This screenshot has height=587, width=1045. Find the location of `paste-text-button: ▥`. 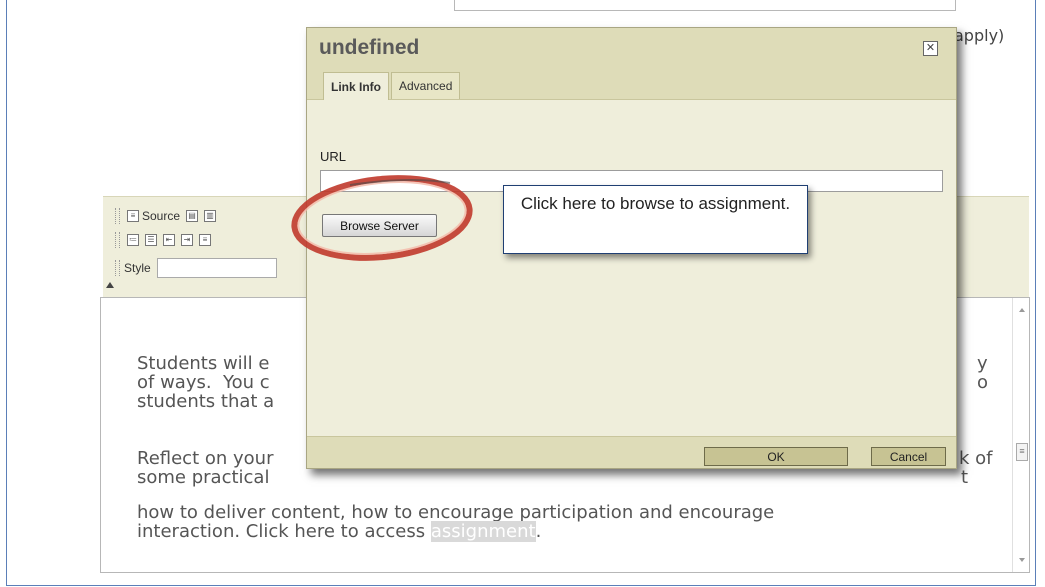

paste-text-button: ▥ is located at coordinates (210, 216).